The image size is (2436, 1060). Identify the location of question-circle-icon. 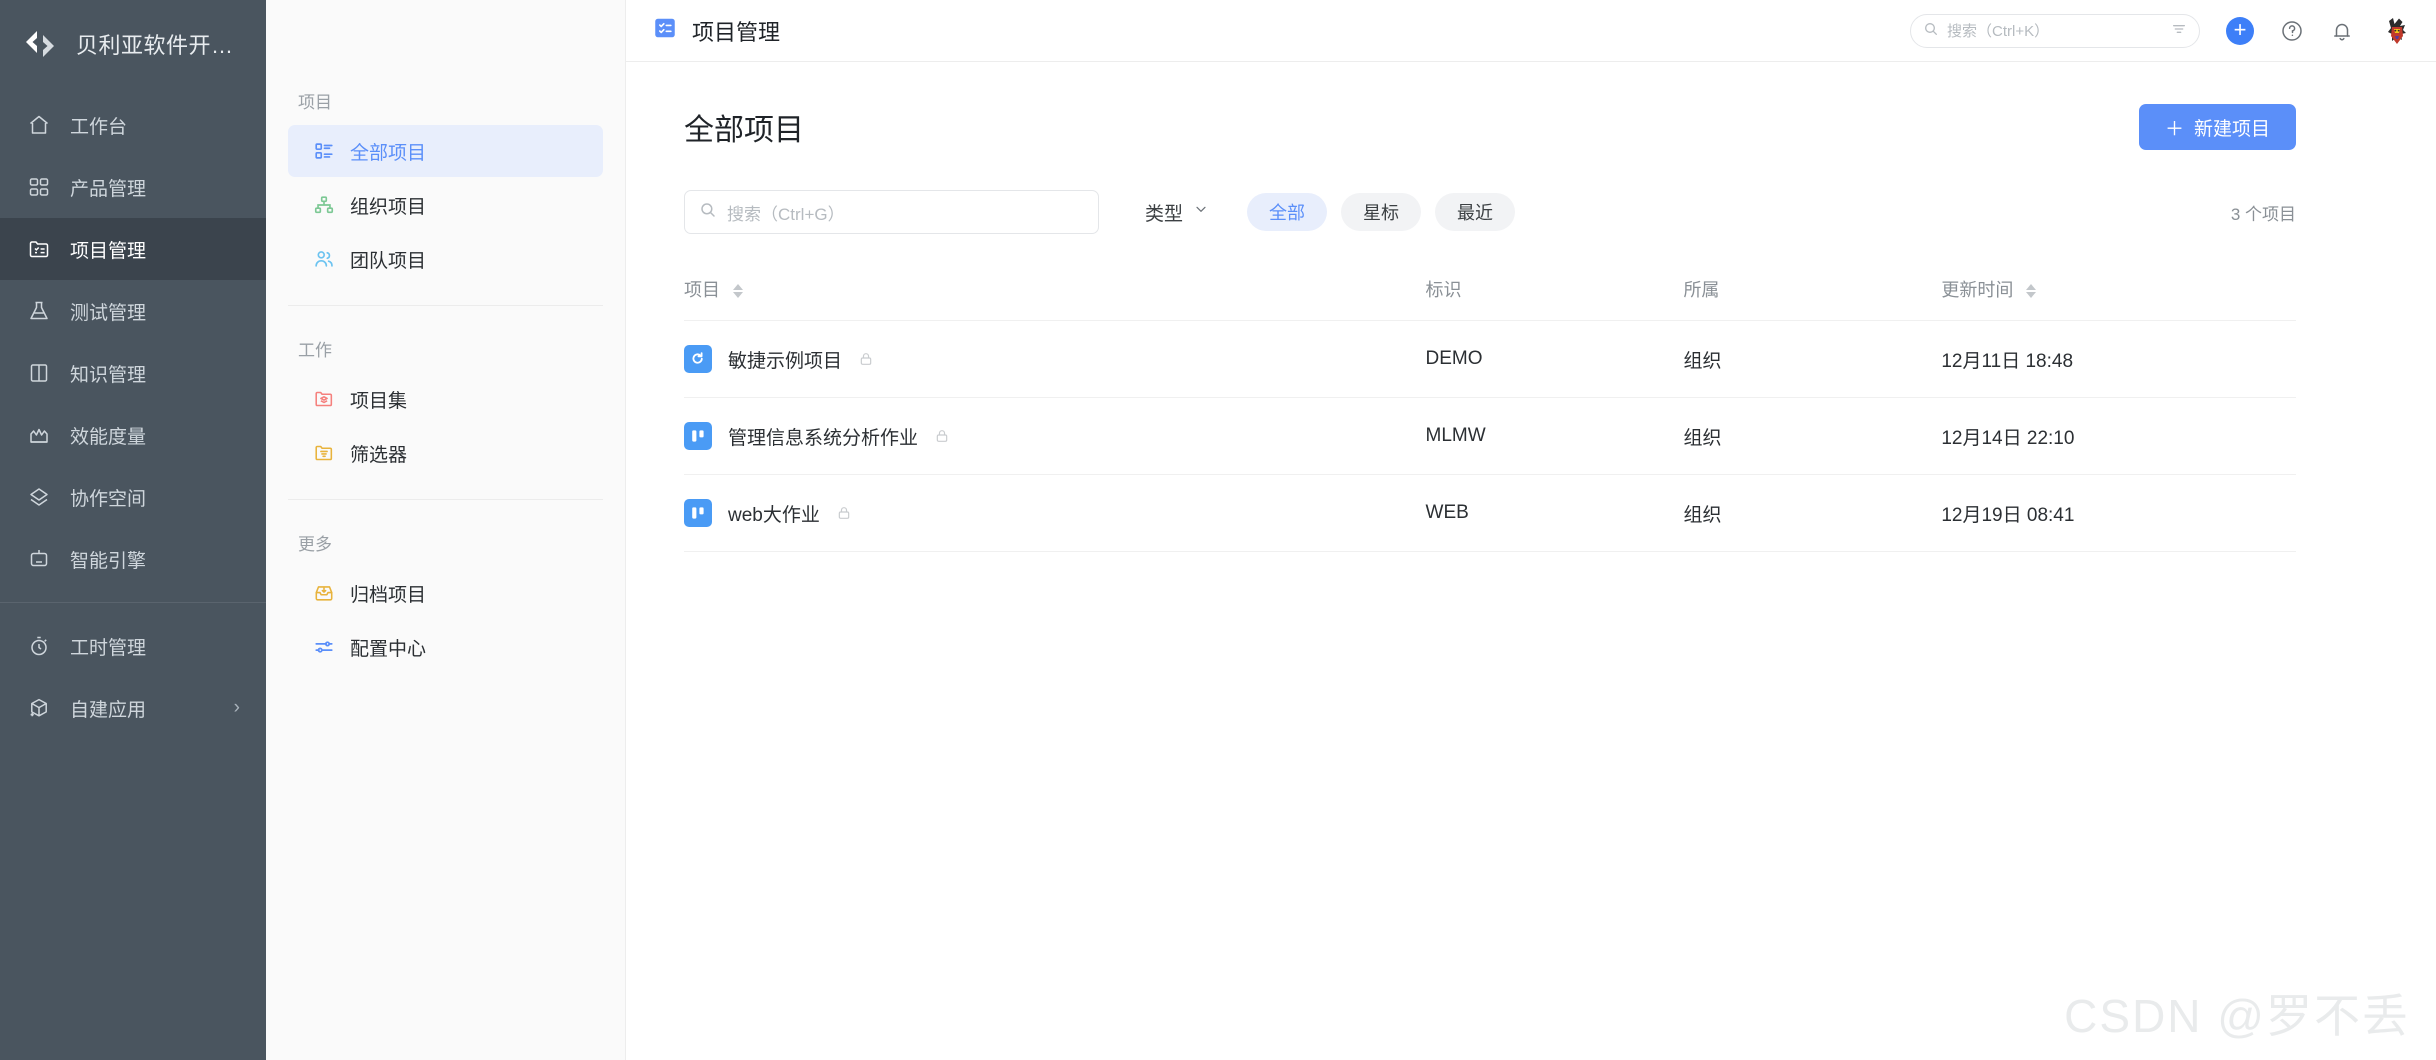
(2292, 31).